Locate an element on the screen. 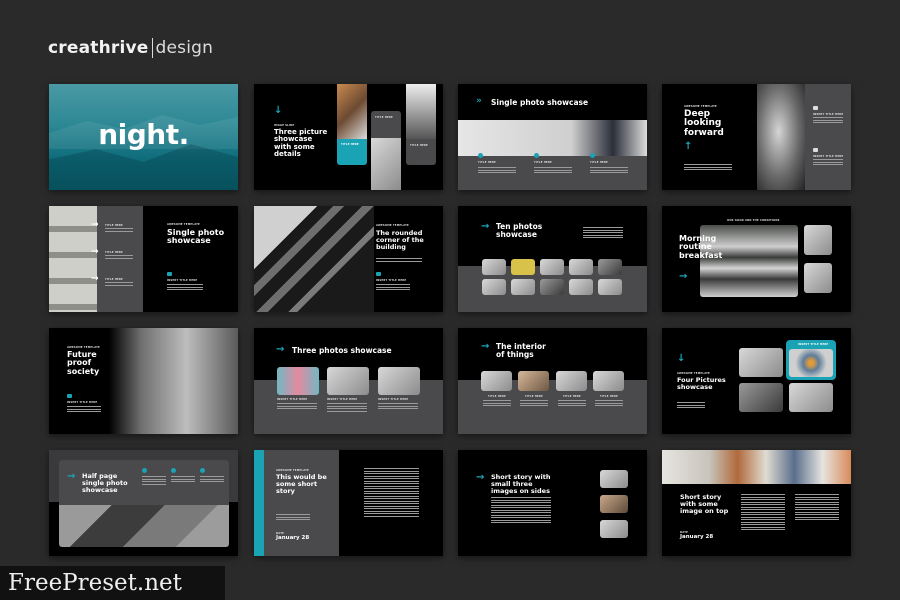  slide-title: Deep looking forward is located at coordinates (704, 123).